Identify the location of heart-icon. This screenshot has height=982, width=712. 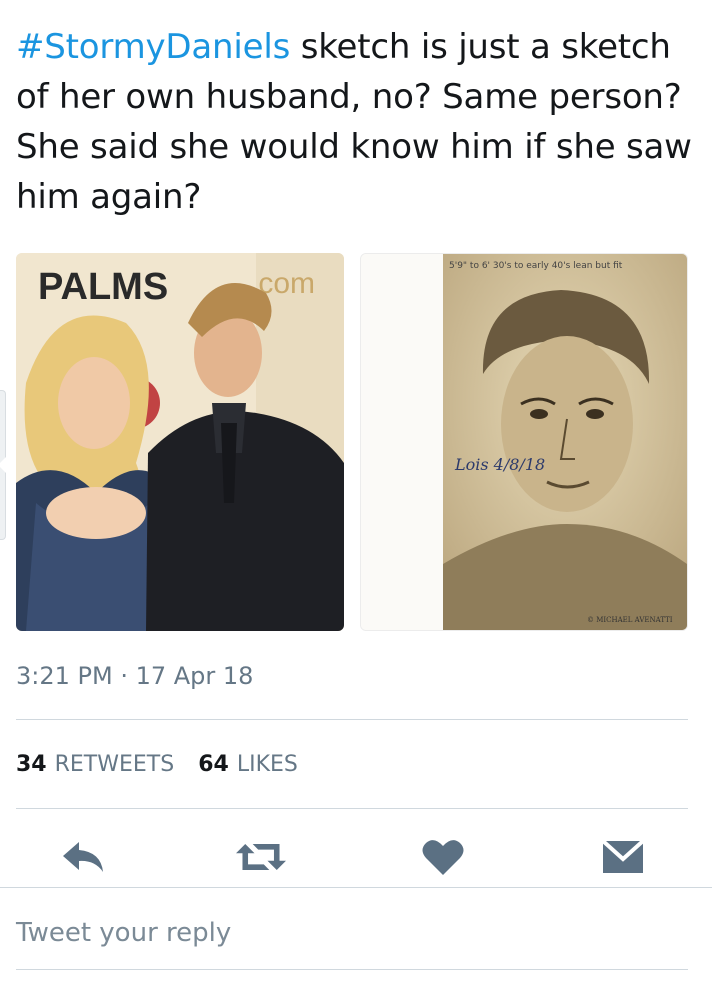
(443, 857).